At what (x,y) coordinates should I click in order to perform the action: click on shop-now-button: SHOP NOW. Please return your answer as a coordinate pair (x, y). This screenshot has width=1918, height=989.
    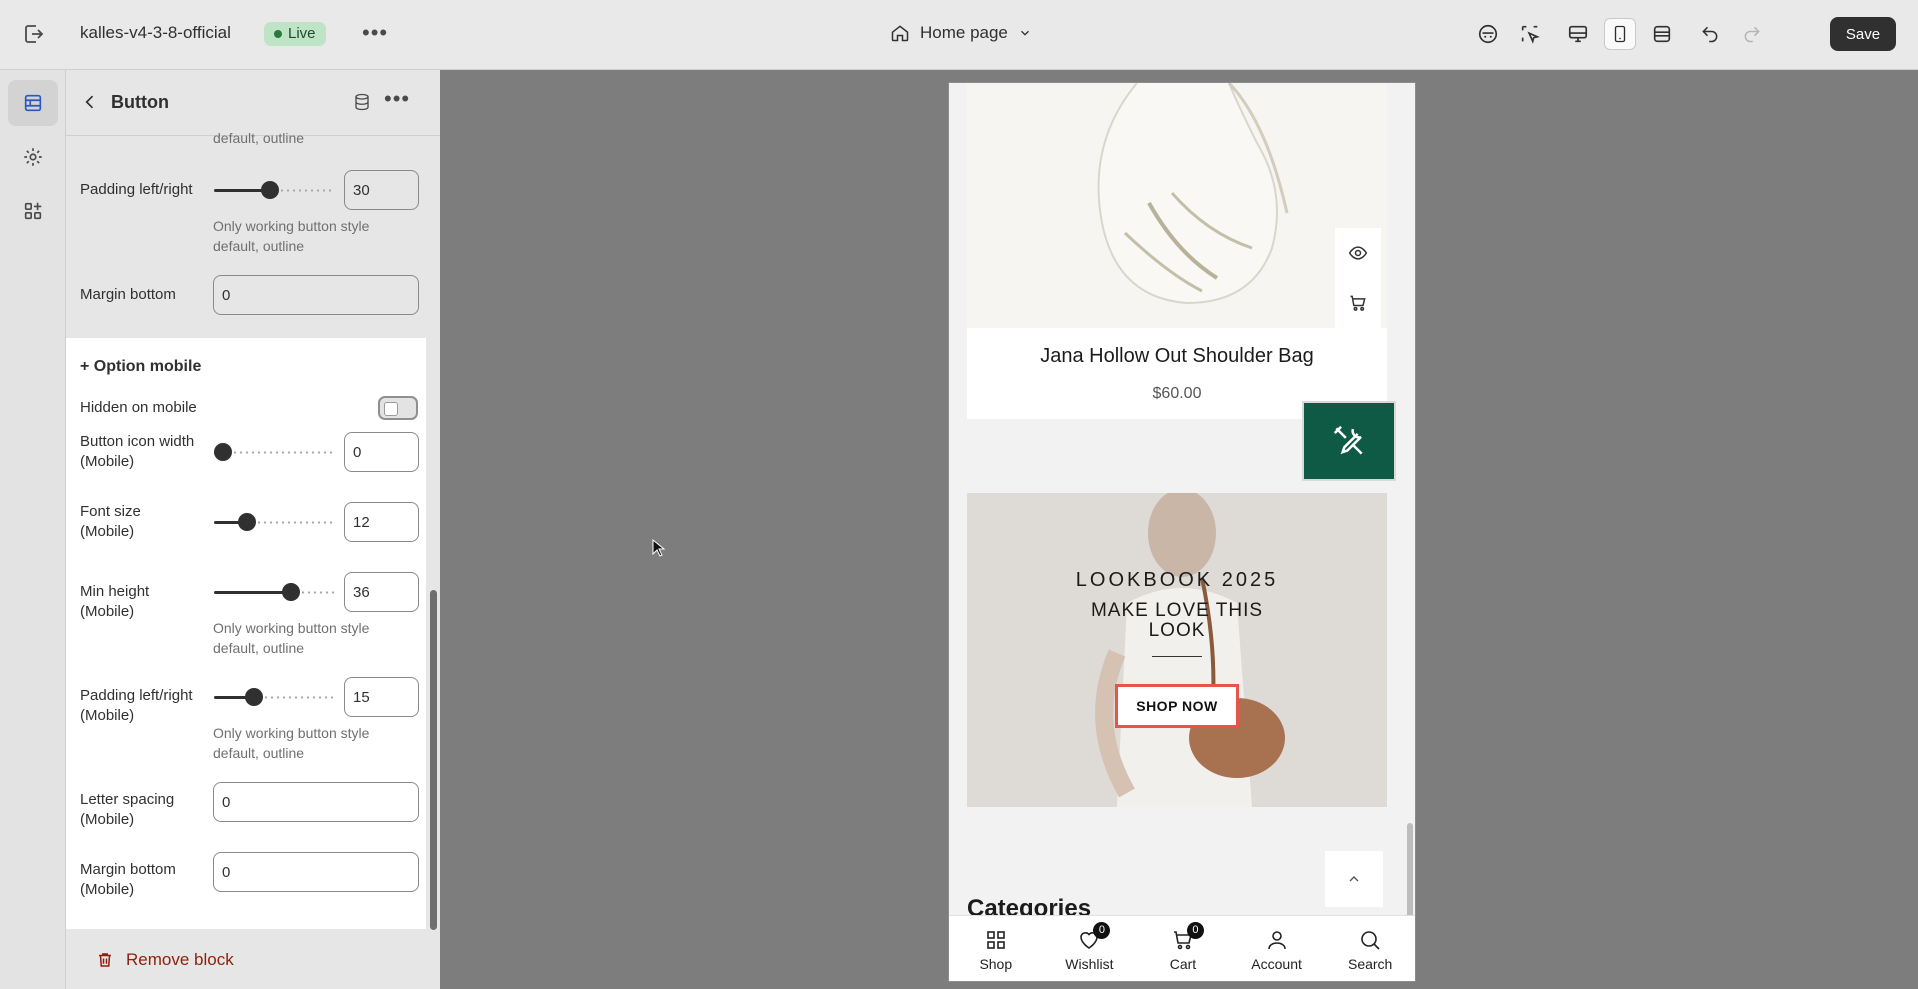
    Looking at the image, I should click on (1177, 706).